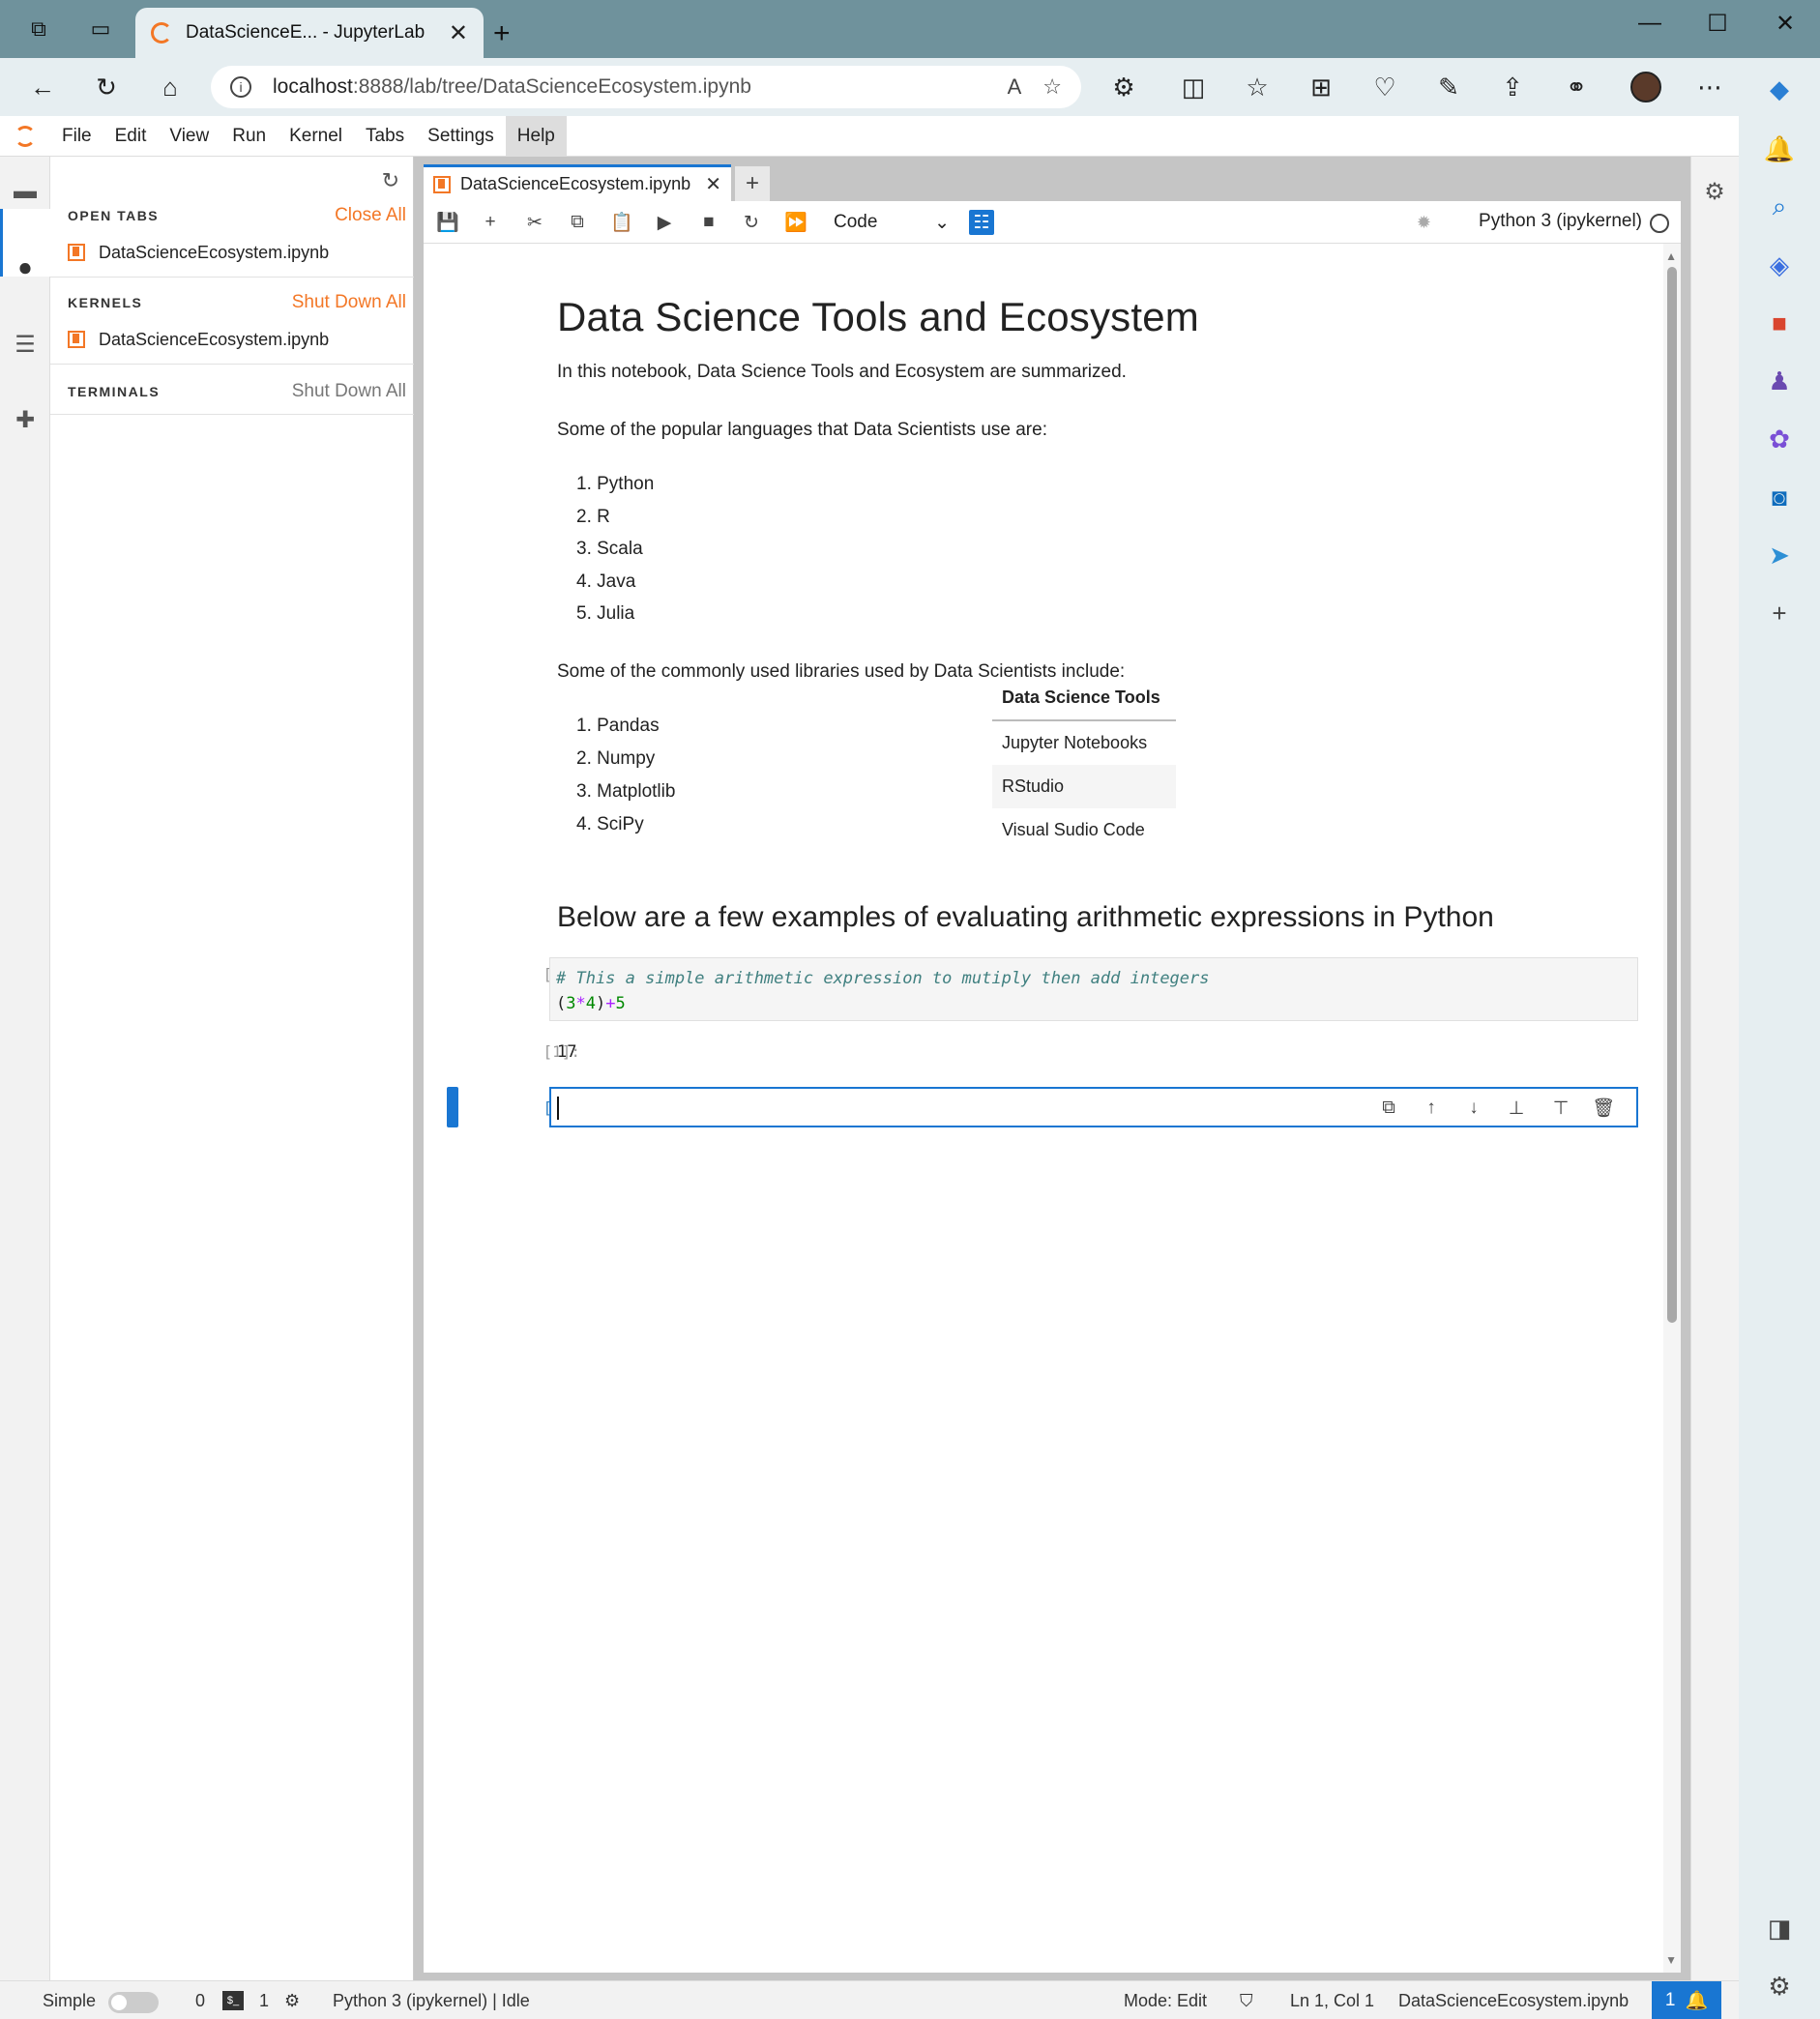 This screenshot has width=1820, height=2019. What do you see at coordinates (1779, 497) in the screenshot?
I see `outlook-icon: ◙` at bounding box center [1779, 497].